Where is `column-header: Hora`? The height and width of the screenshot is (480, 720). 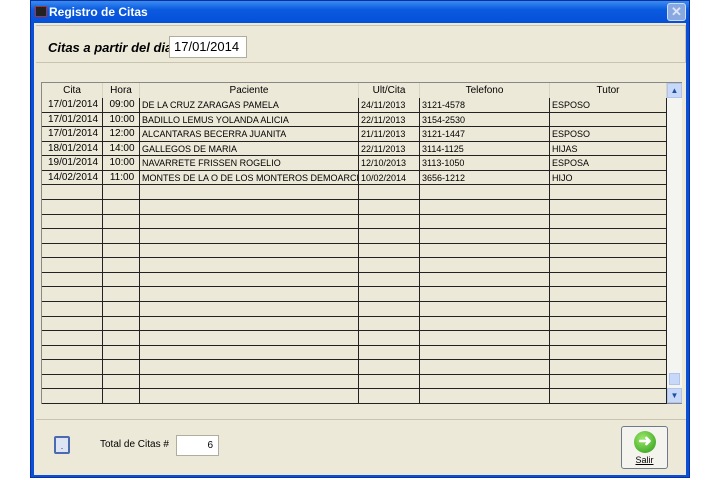 column-header: Hora is located at coordinates (121, 90).